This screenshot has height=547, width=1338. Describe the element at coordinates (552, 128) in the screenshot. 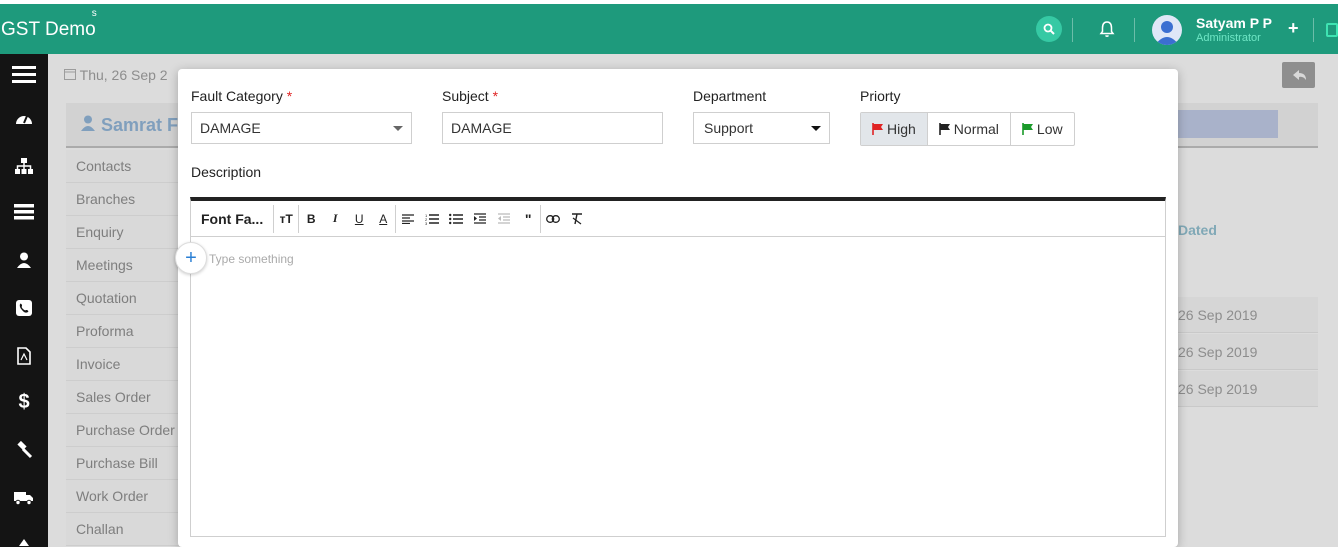

I see `subject-input: DAMAGE` at that location.